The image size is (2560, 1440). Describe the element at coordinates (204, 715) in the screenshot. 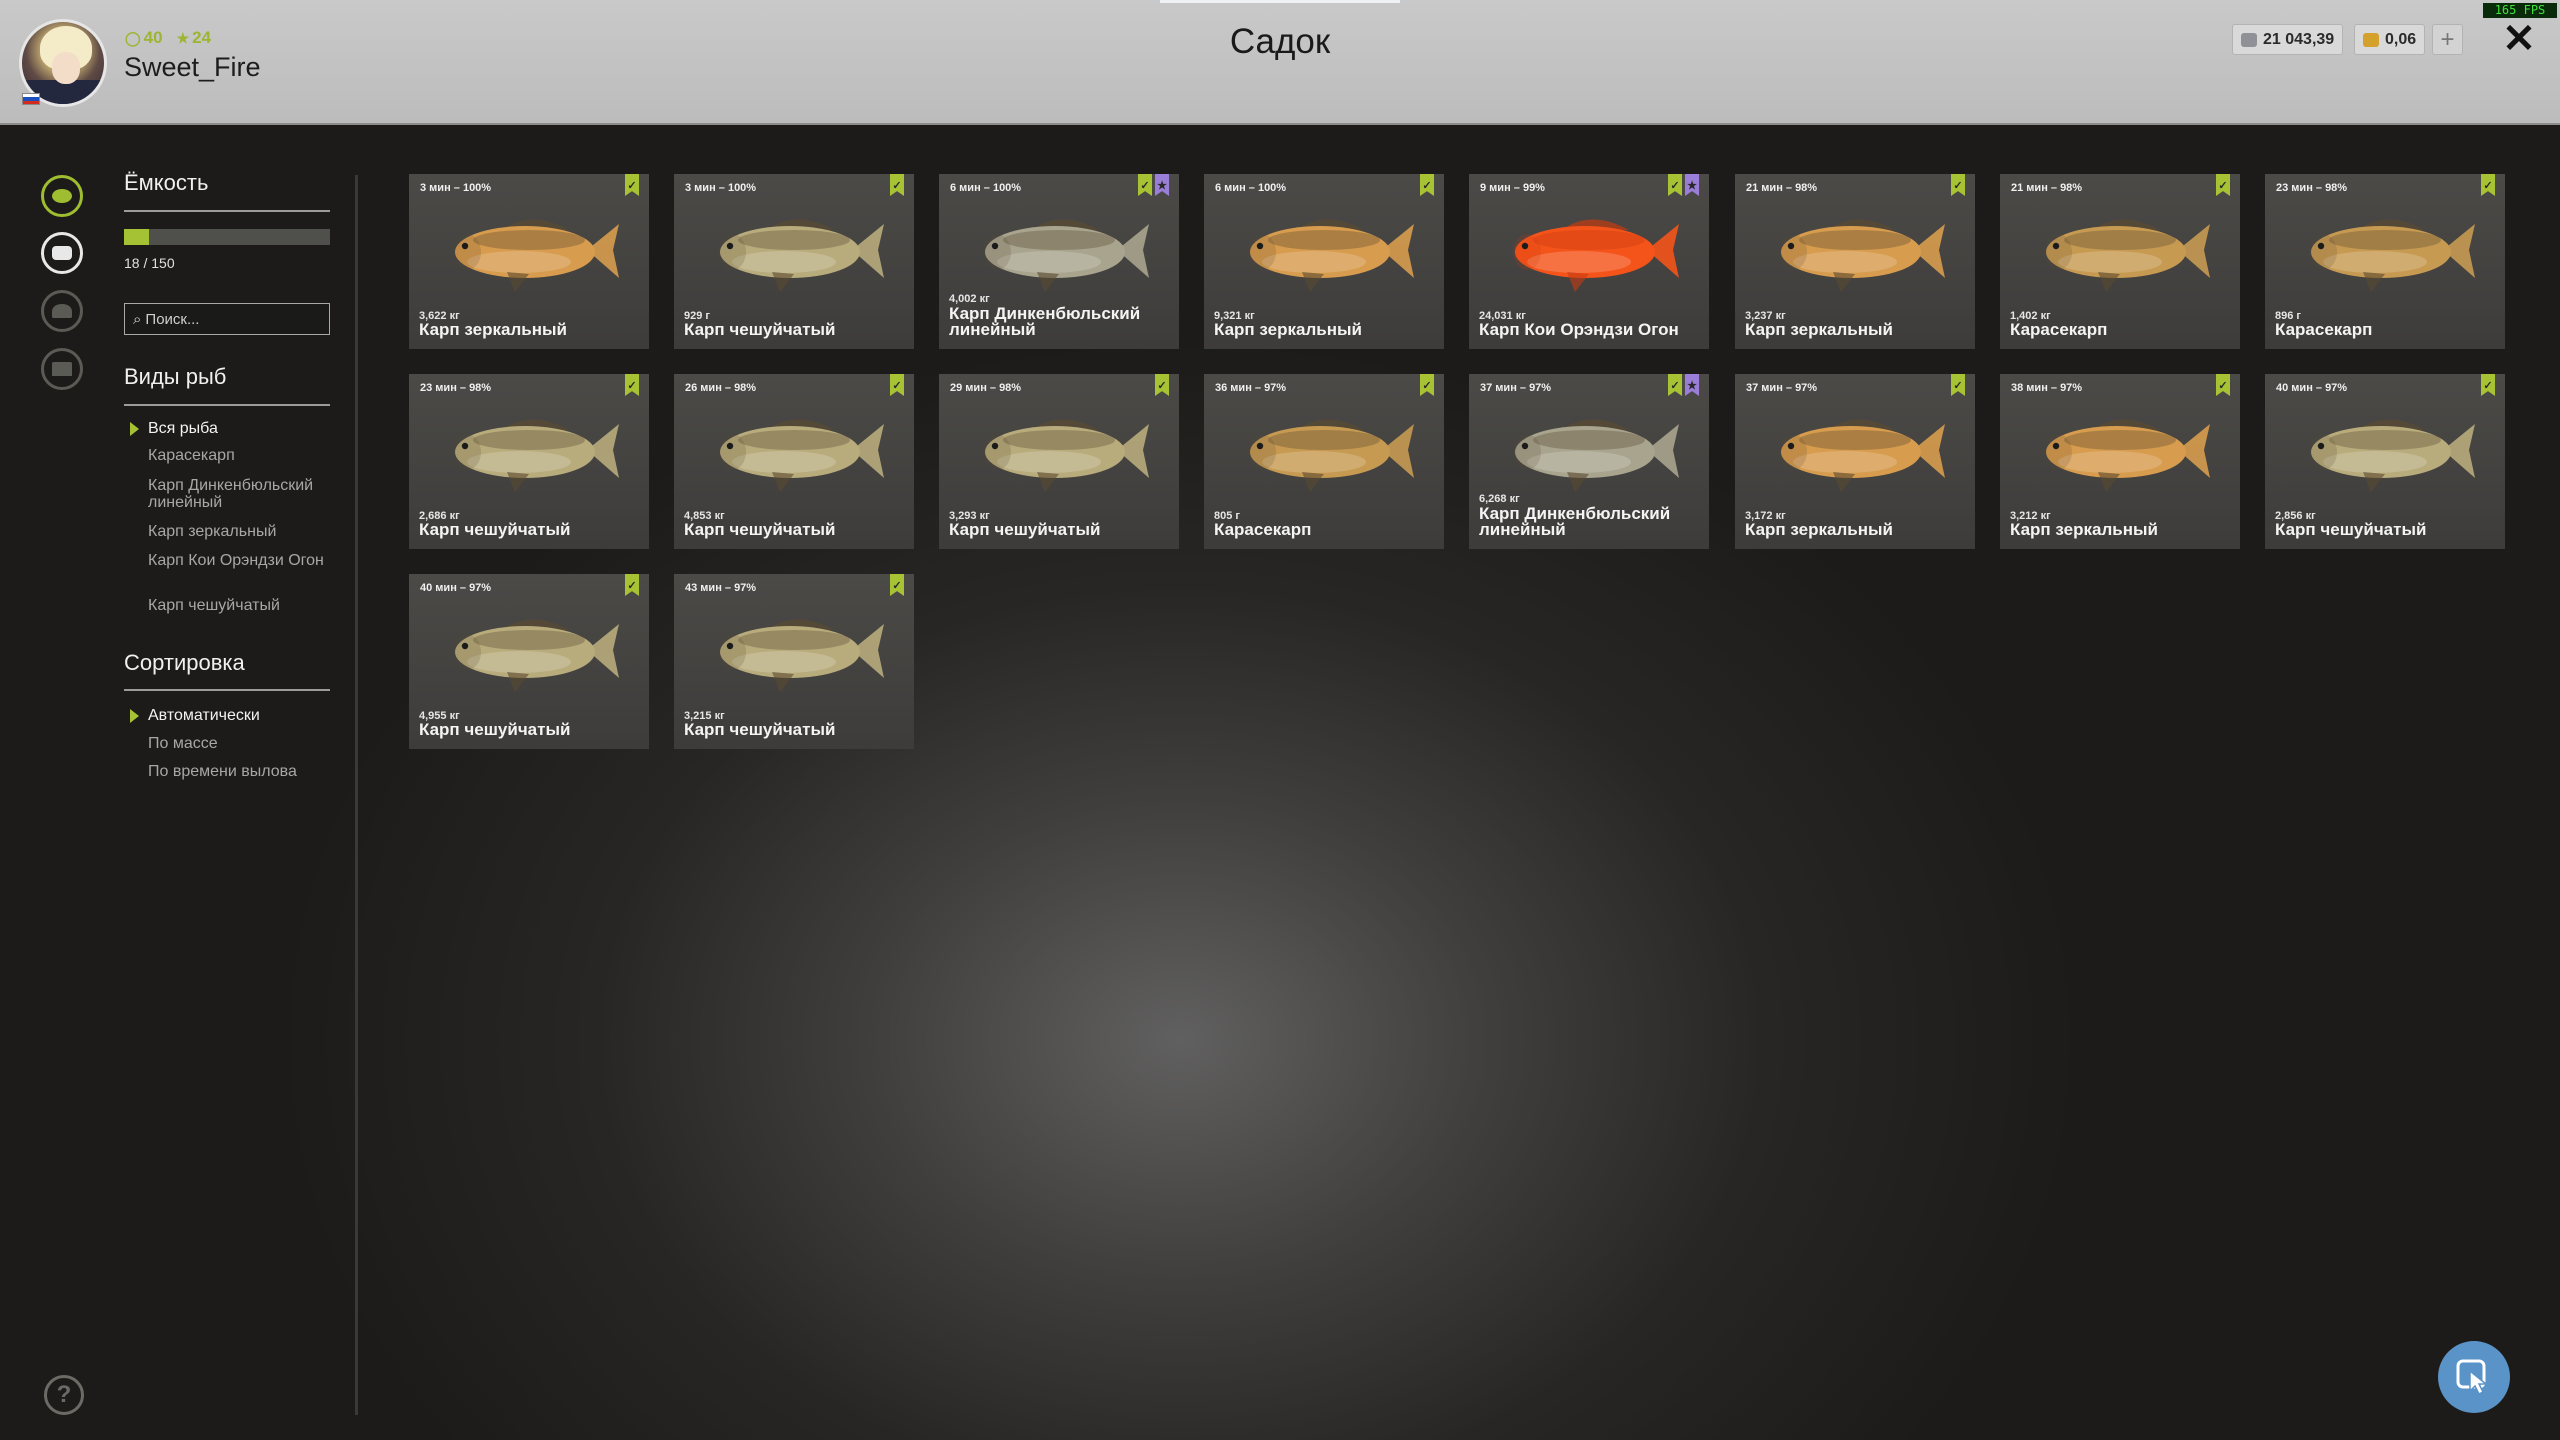

I see `sort-option-label: Автоматически` at that location.